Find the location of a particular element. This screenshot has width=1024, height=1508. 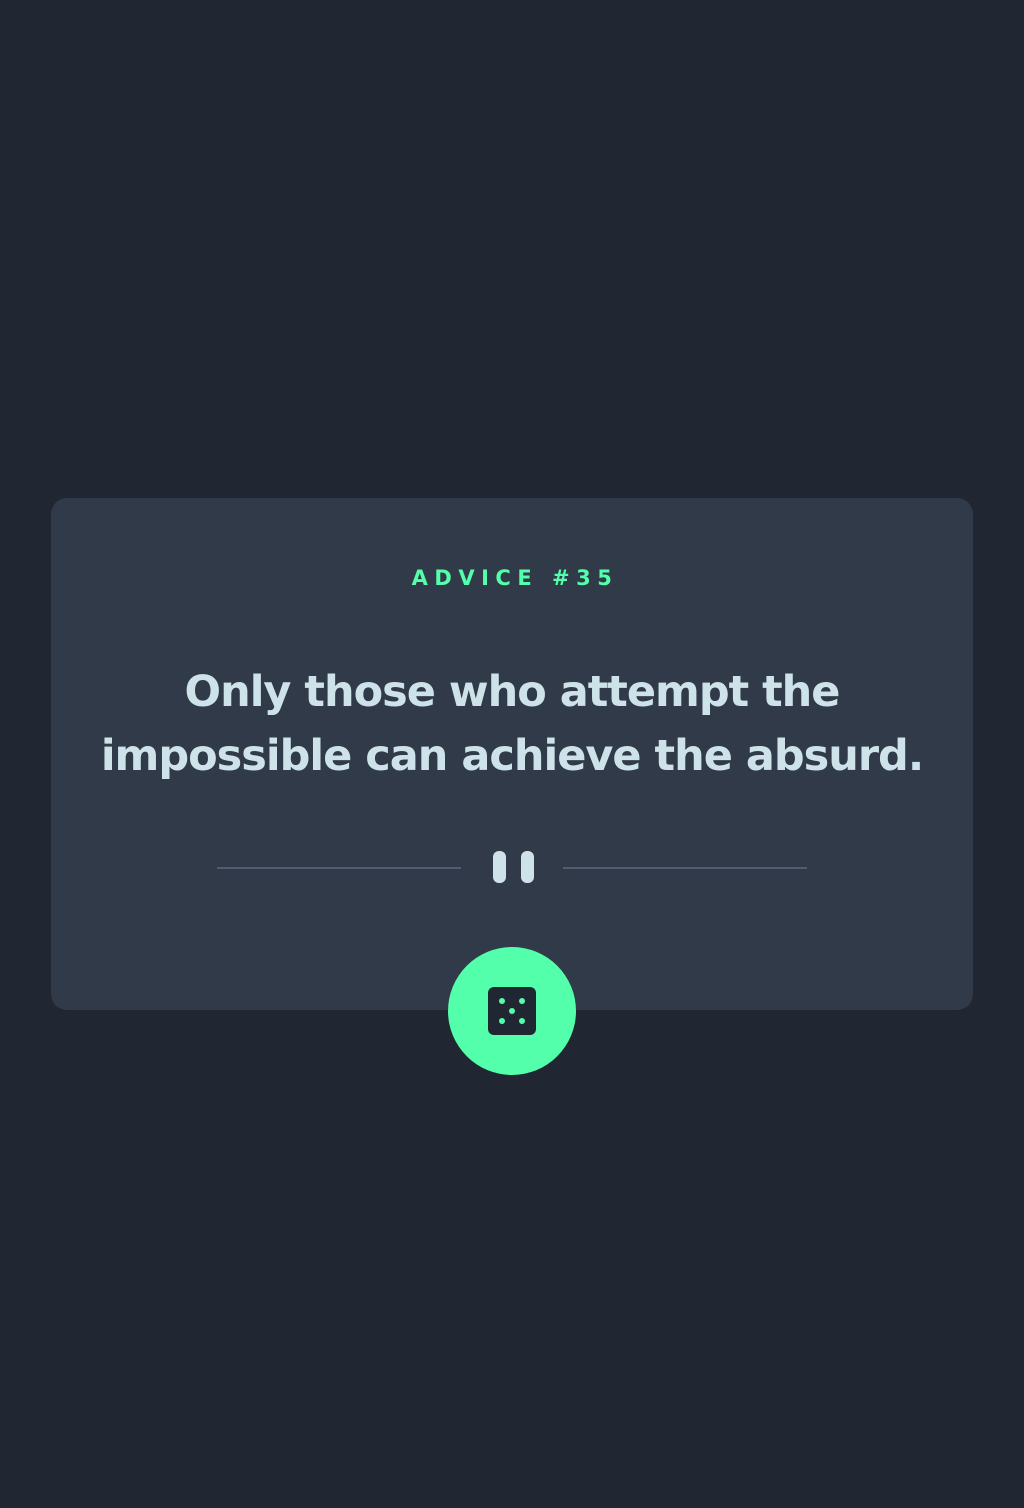

dice-icon is located at coordinates (512, 1011).